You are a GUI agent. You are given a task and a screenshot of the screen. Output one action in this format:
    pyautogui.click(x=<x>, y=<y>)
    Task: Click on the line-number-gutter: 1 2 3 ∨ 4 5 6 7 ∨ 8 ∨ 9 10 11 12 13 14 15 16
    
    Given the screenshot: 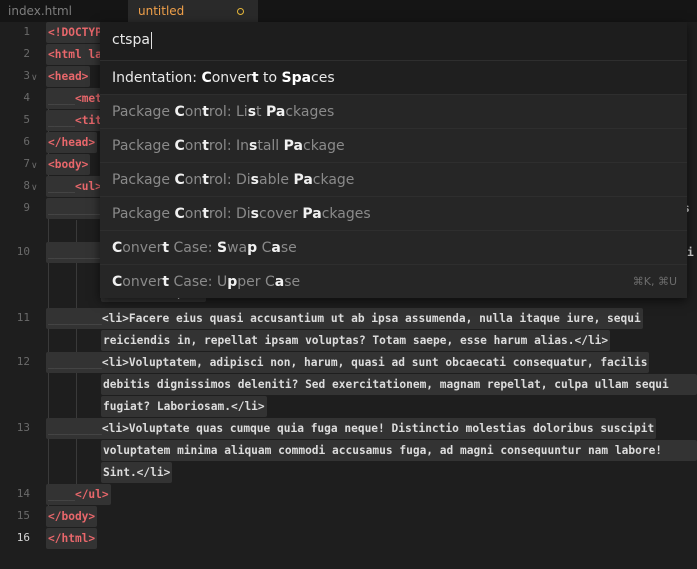 What is the action you would take?
    pyautogui.click(x=21, y=295)
    